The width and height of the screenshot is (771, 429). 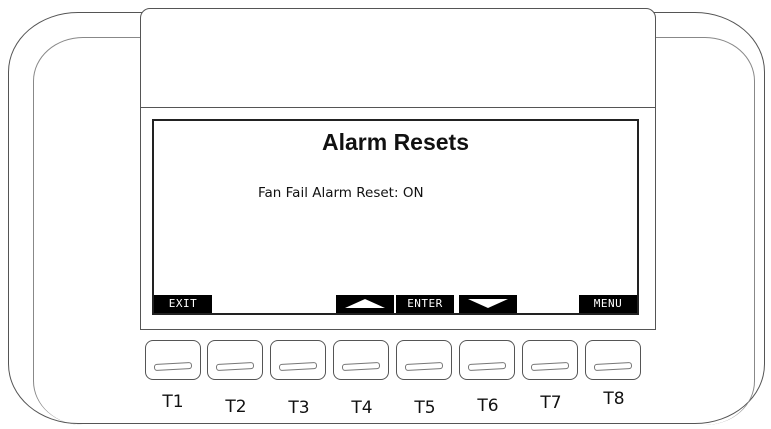 I want to click on softkey-menu: MENU, so click(x=608, y=304).